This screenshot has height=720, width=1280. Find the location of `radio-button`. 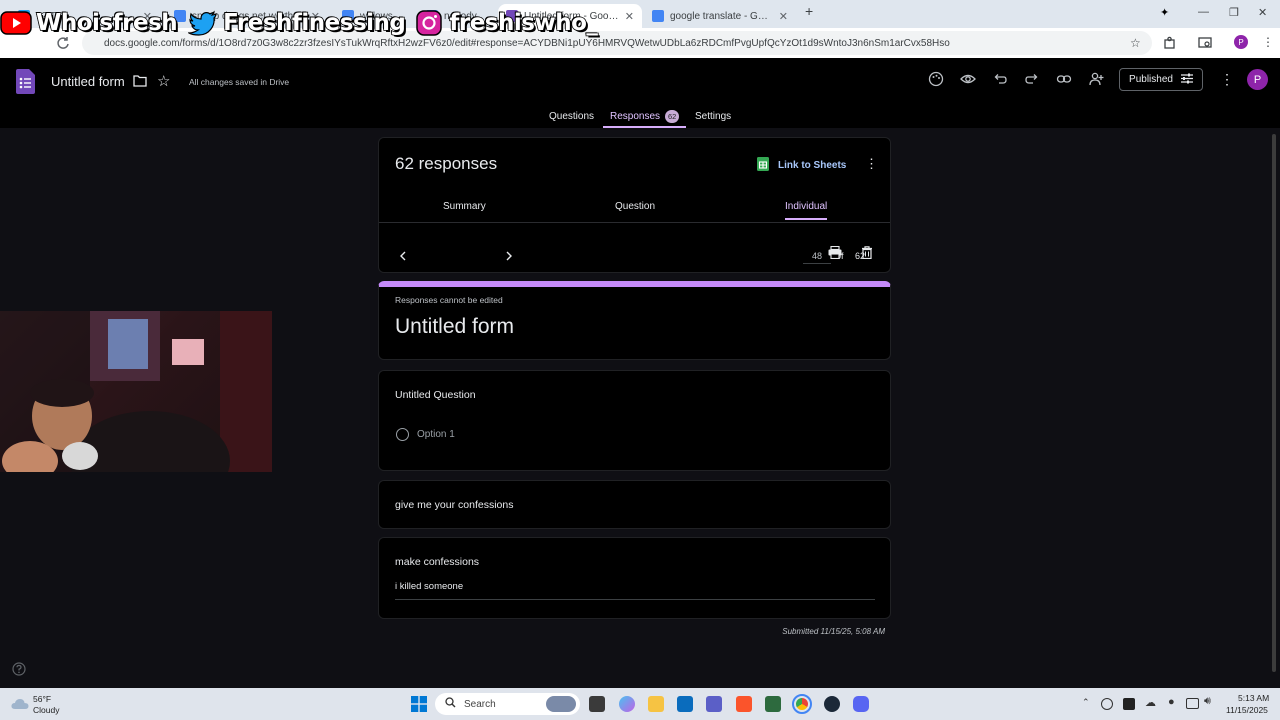

radio-button is located at coordinates (402, 434).